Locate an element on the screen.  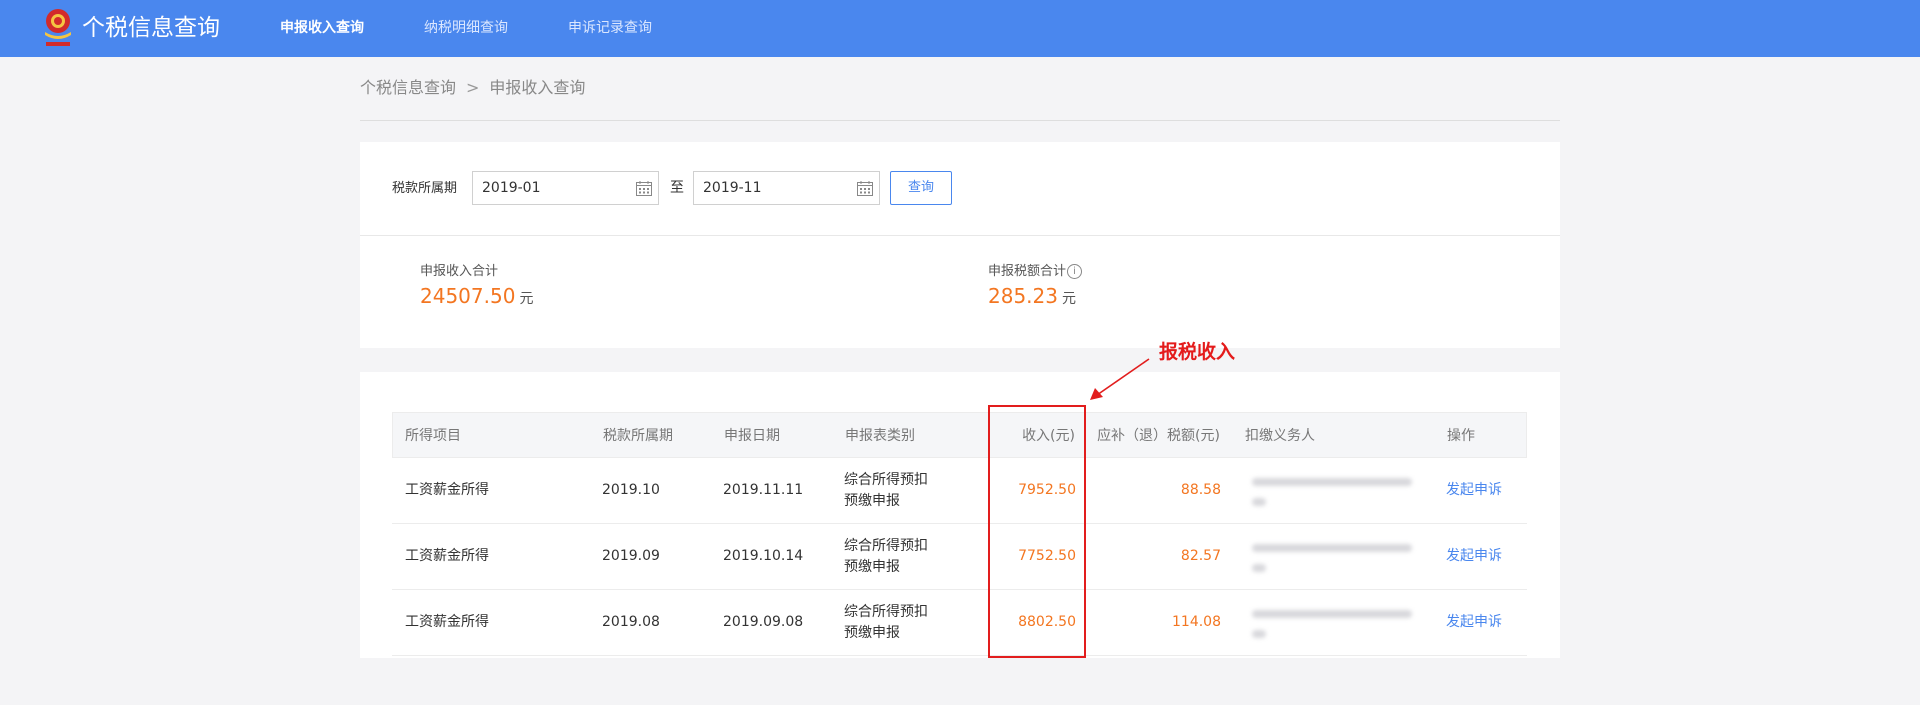
breadcrumb-current: 申报收入查询 is located at coordinates (537, 87).